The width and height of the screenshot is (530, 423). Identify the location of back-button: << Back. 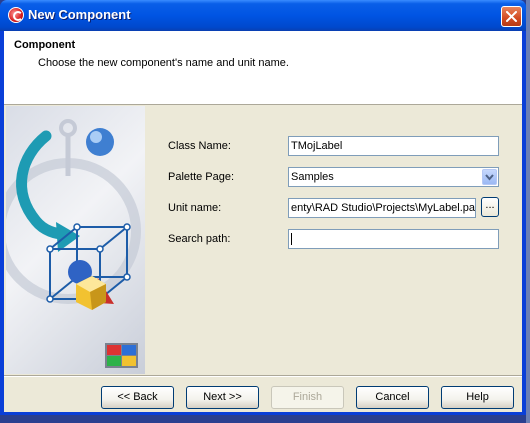
(137, 397).